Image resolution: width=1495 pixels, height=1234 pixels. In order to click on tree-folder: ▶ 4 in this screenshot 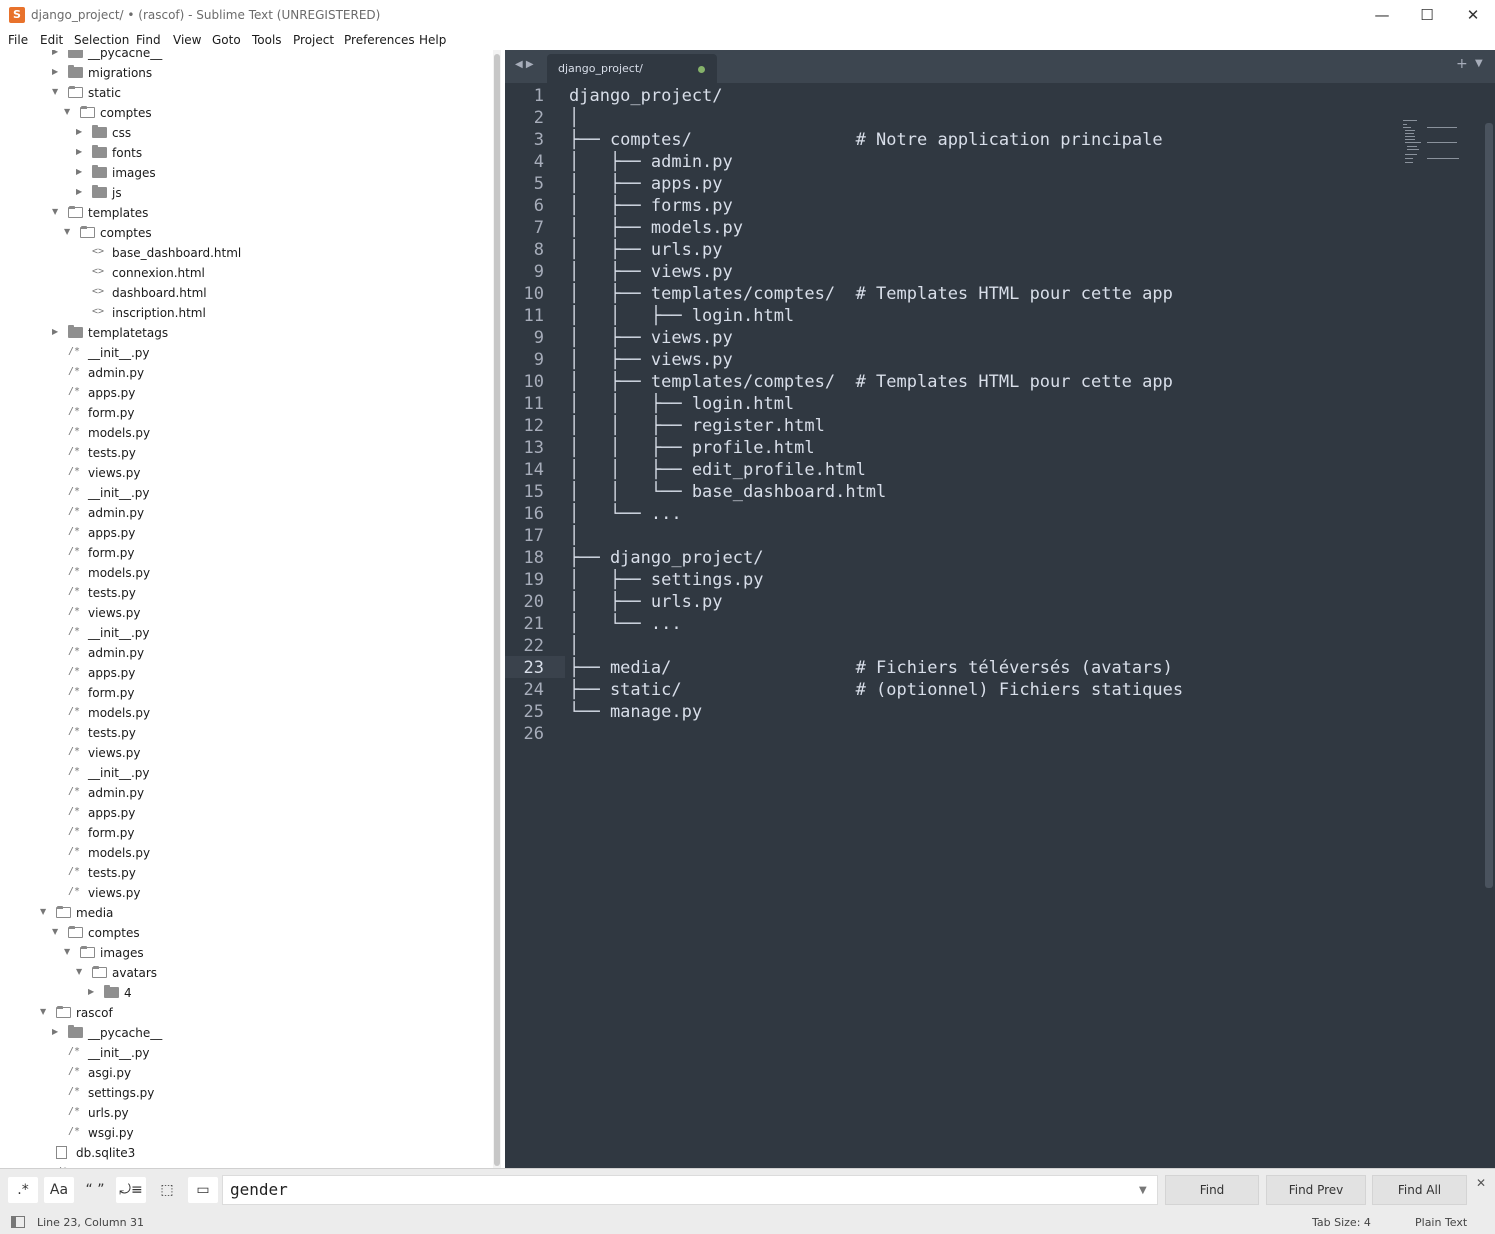, I will do `click(245, 994)`.